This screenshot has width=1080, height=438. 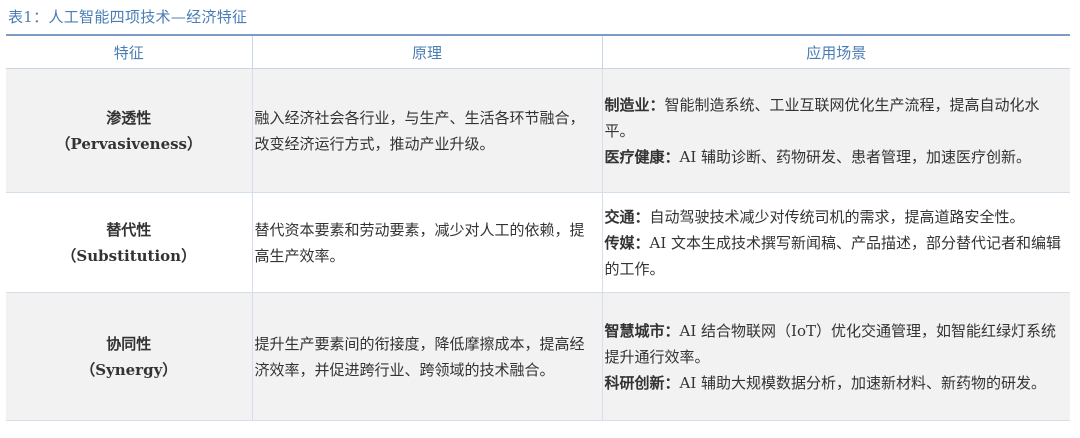 I want to click on application-label: 传媒：, so click(x=627, y=242).